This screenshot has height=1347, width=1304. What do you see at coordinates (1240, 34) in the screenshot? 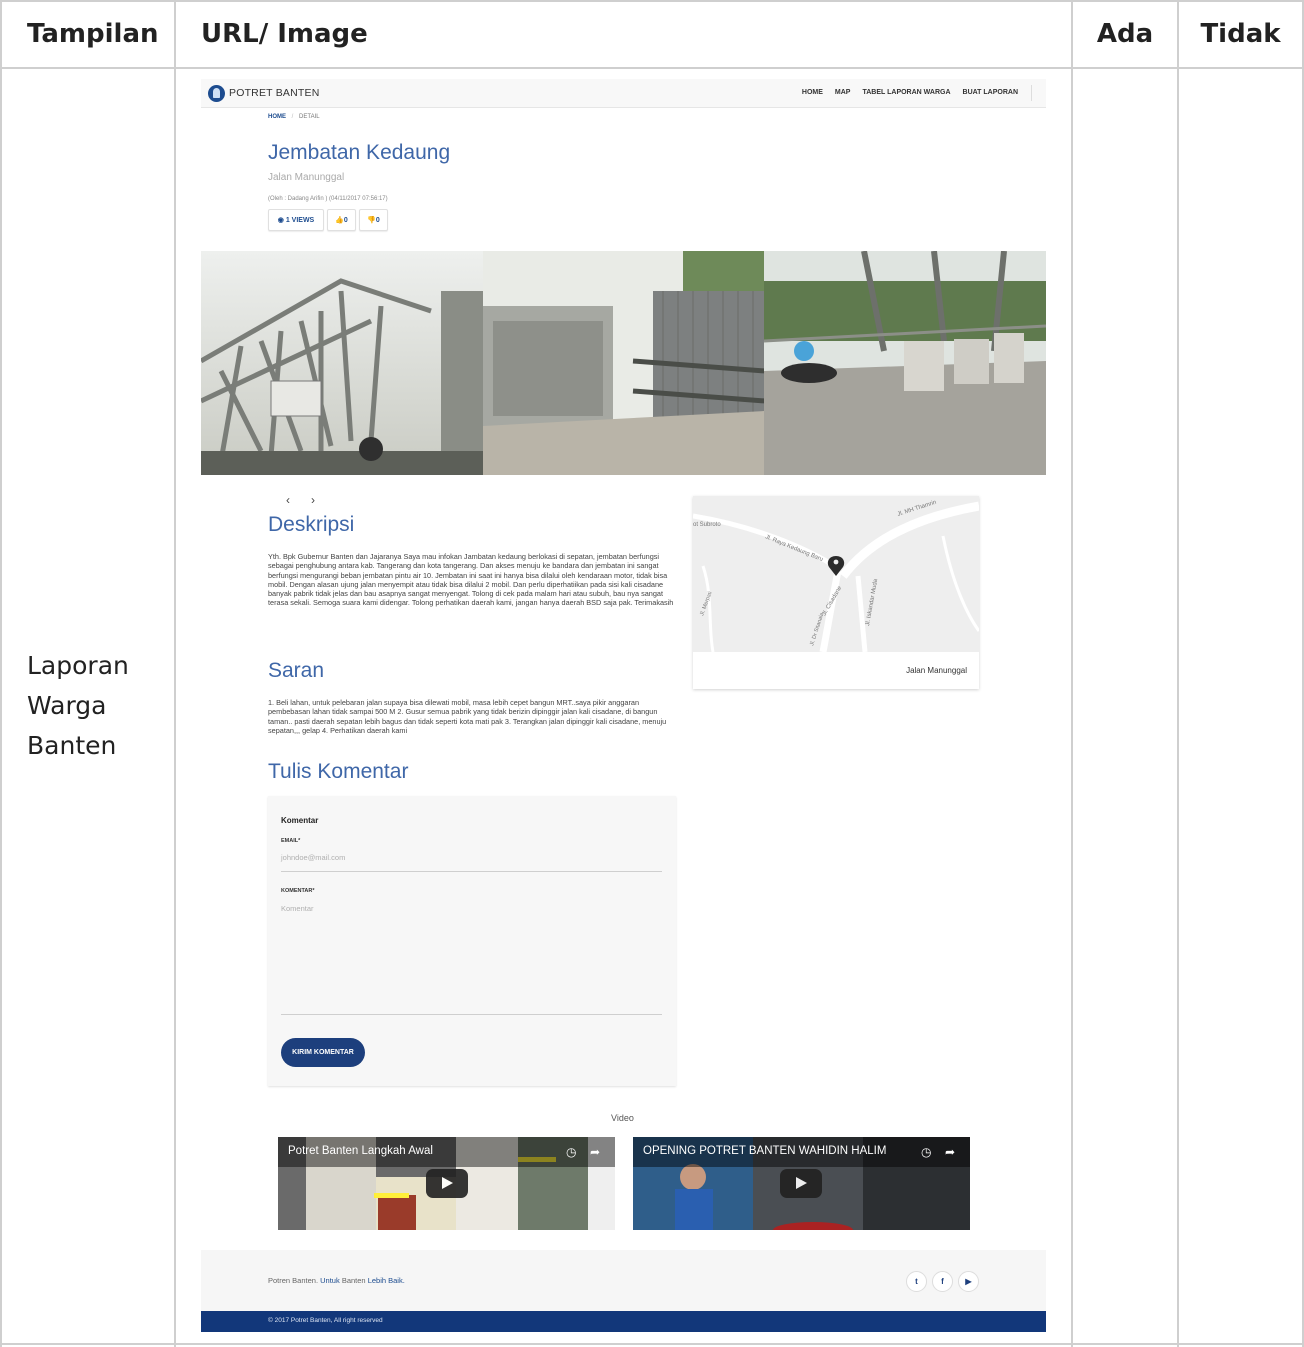
I see `header-tidak: Tidak` at bounding box center [1240, 34].